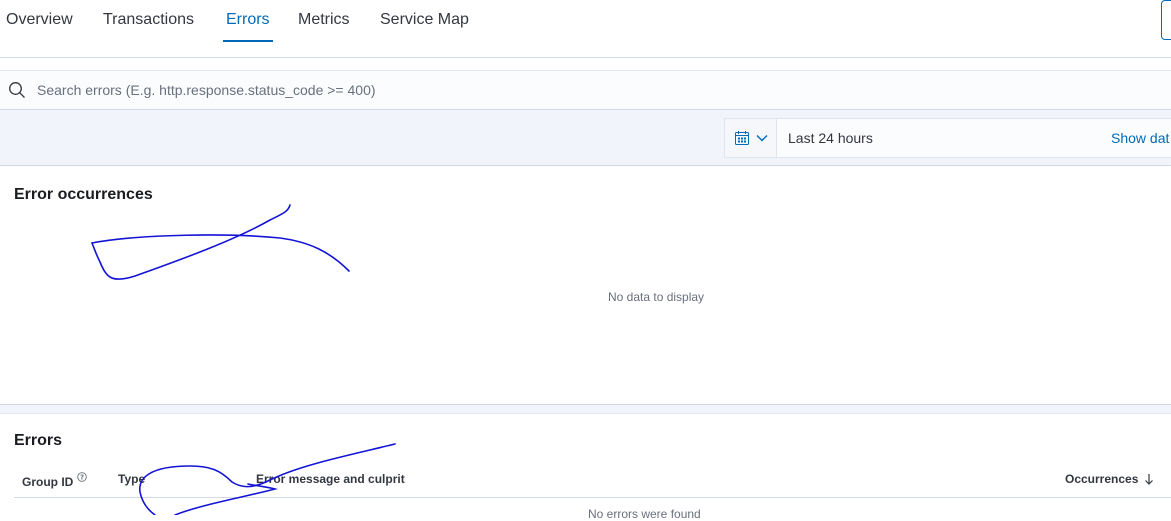 The image size is (1171, 521). I want to click on column-header-type: Type, so click(131, 479).